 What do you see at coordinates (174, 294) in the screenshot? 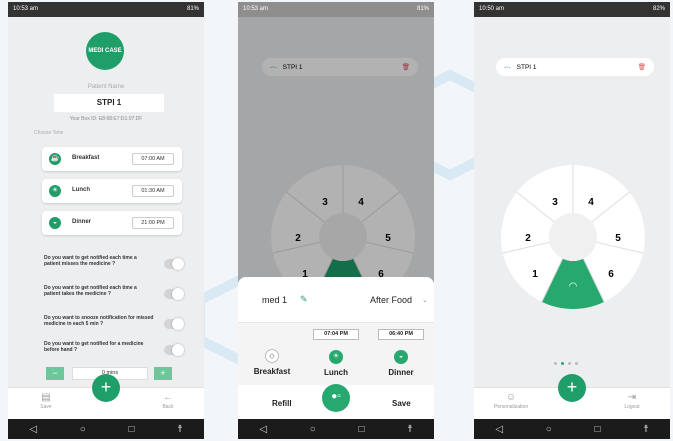
I see `notify-taken-toggle` at bounding box center [174, 294].